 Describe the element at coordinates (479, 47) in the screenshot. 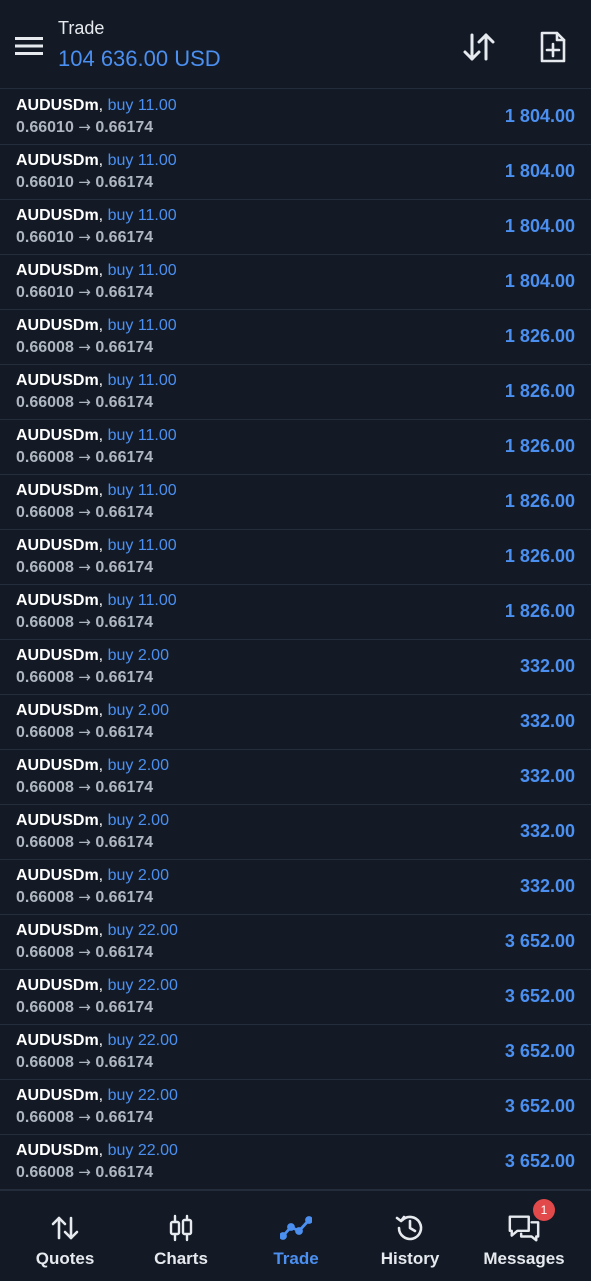

I see `sort-button` at that location.